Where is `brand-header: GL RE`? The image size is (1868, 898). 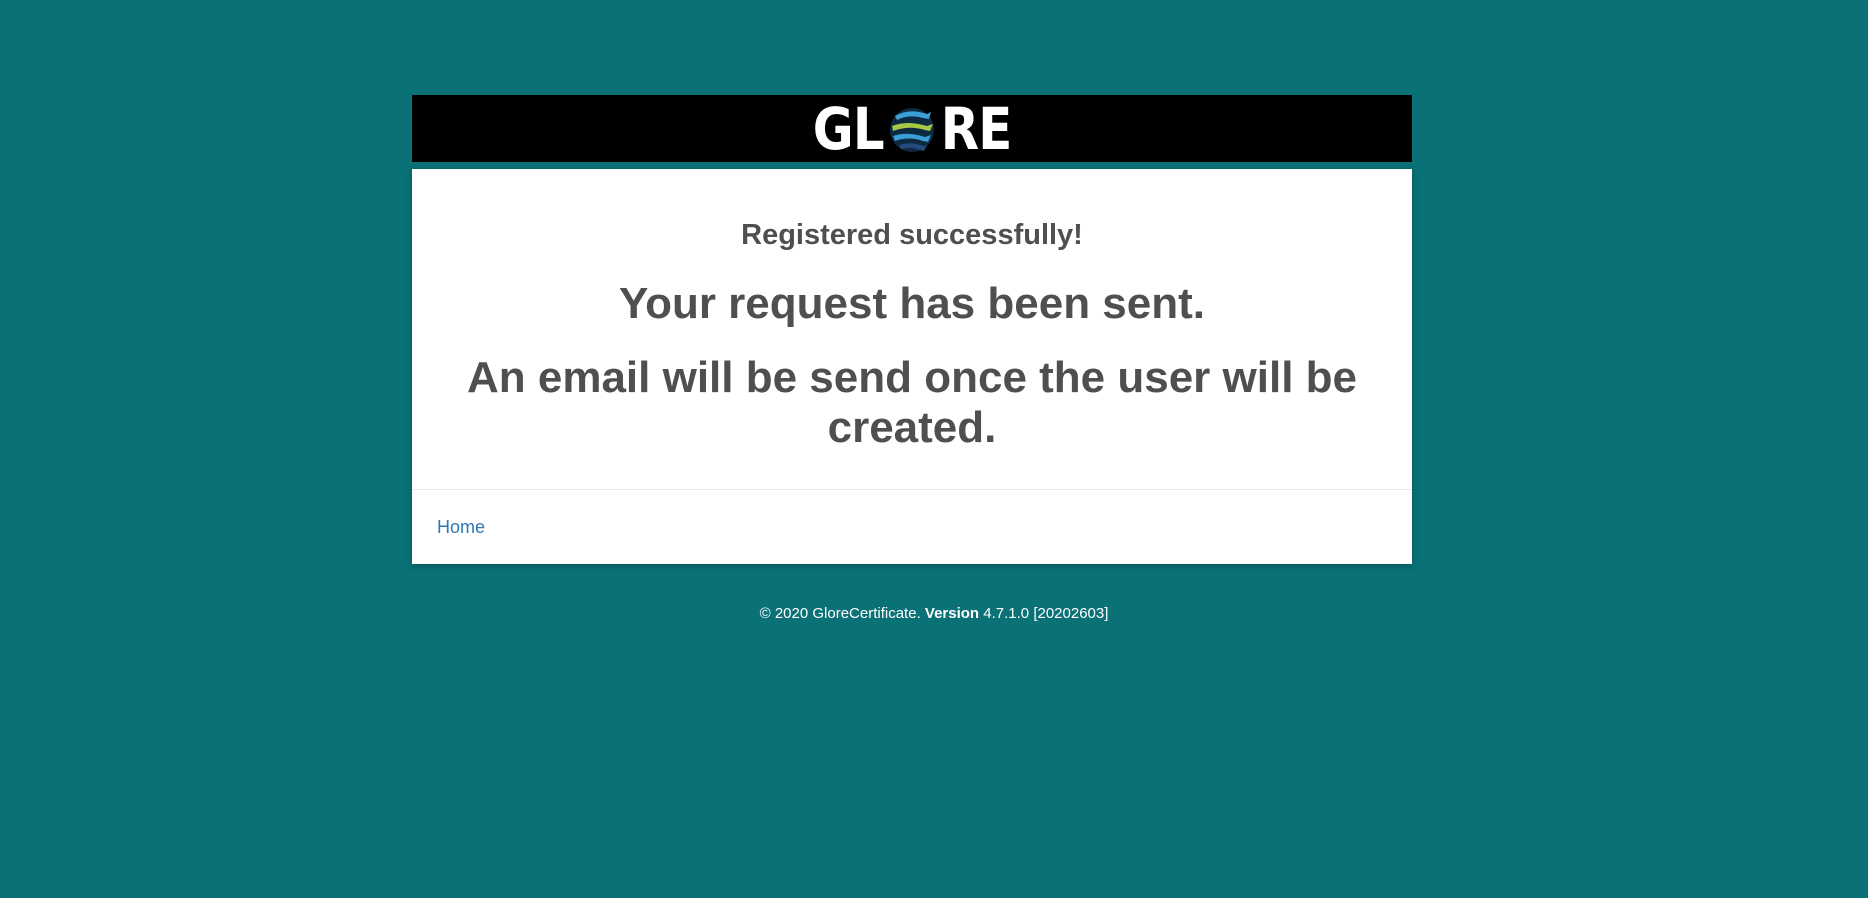 brand-header: GL RE is located at coordinates (912, 128).